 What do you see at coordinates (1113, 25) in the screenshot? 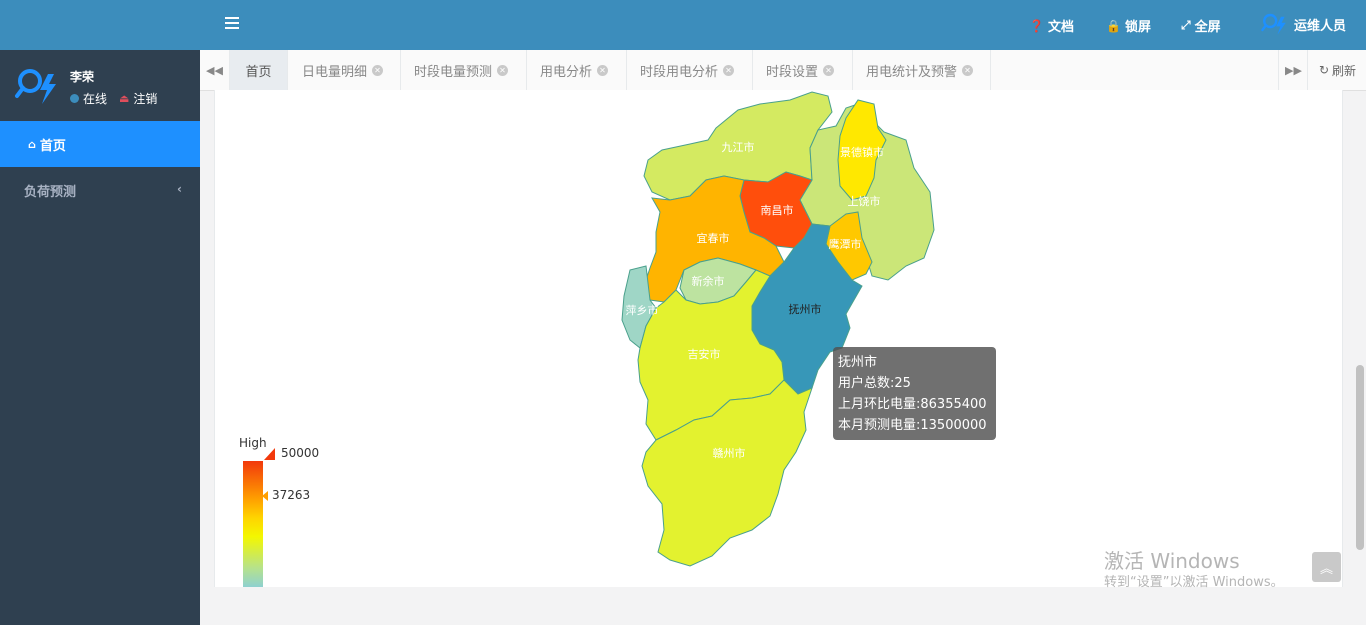
I see `lock-icon: 🔒` at bounding box center [1113, 25].